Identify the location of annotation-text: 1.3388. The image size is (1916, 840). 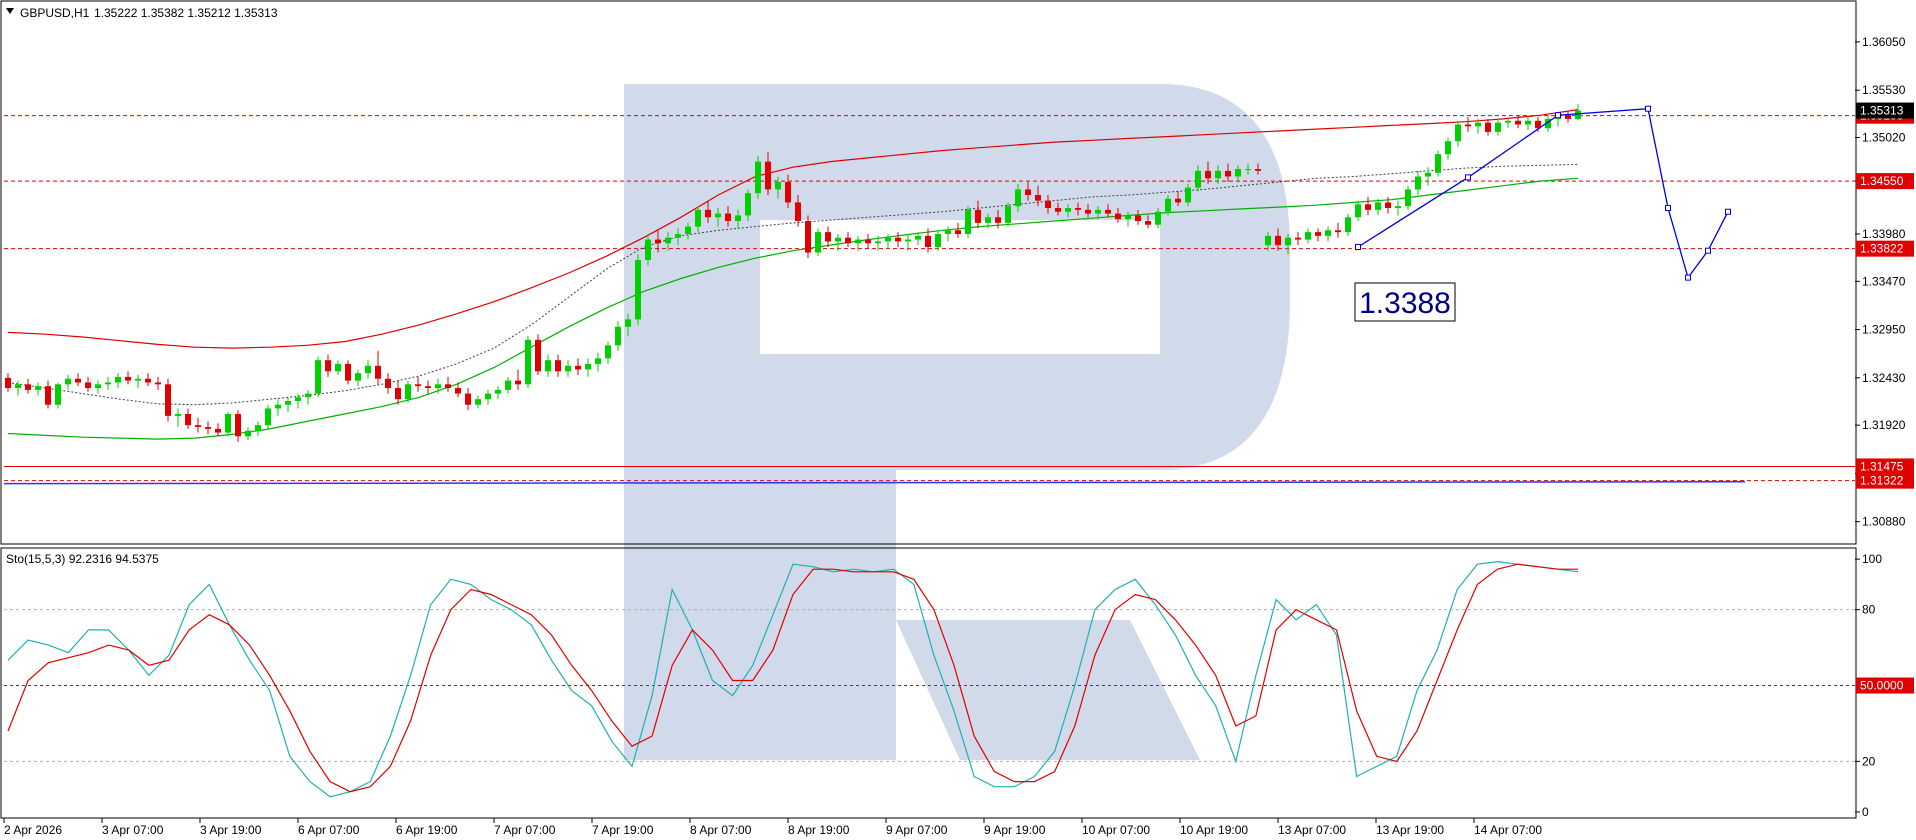
(1405, 303).